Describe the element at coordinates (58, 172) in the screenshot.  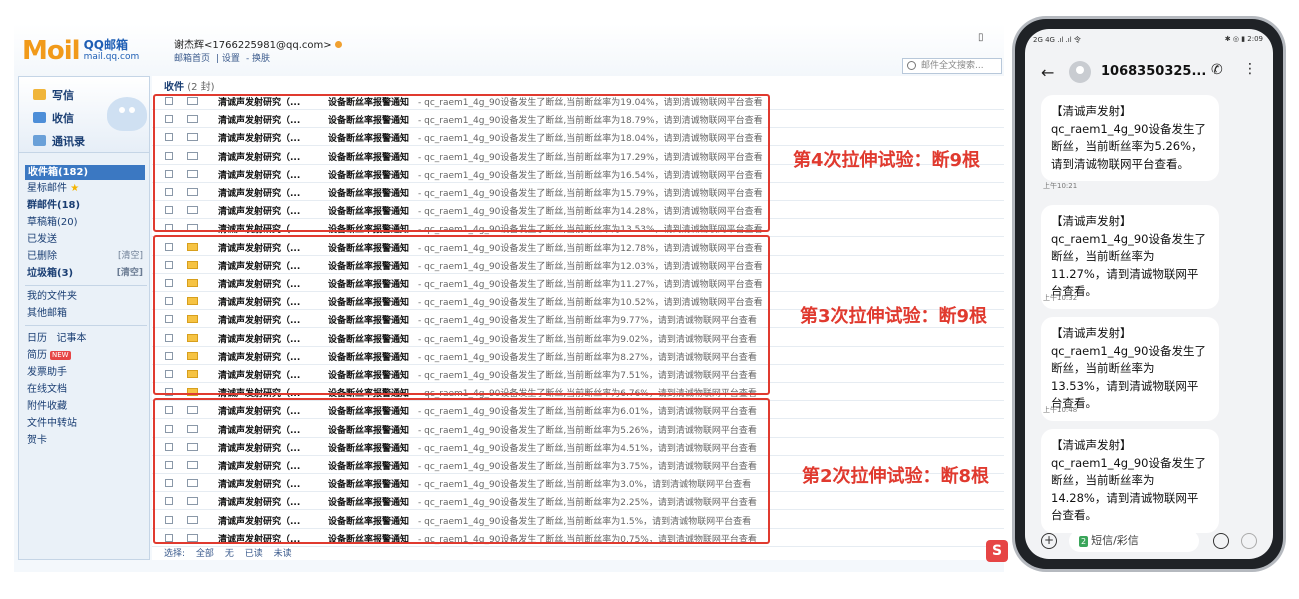
I see `folder-inbox-label: 收件箱(182)` at that location.